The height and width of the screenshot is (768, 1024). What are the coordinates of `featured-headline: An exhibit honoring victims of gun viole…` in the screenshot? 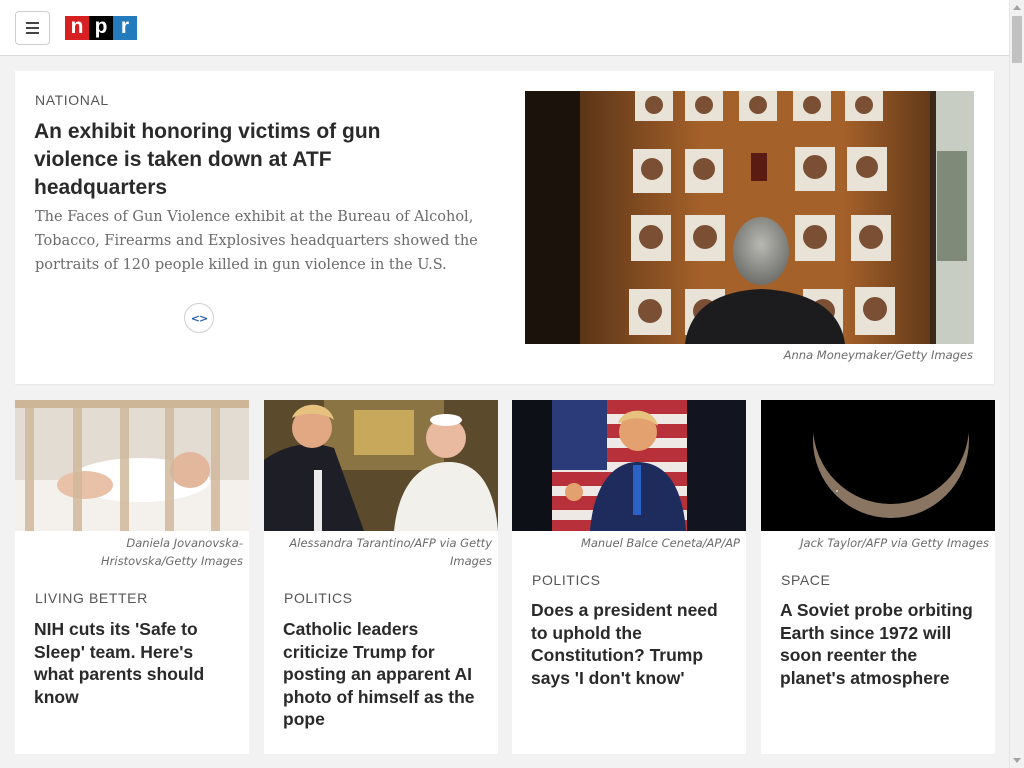 It's located at (234, 160).